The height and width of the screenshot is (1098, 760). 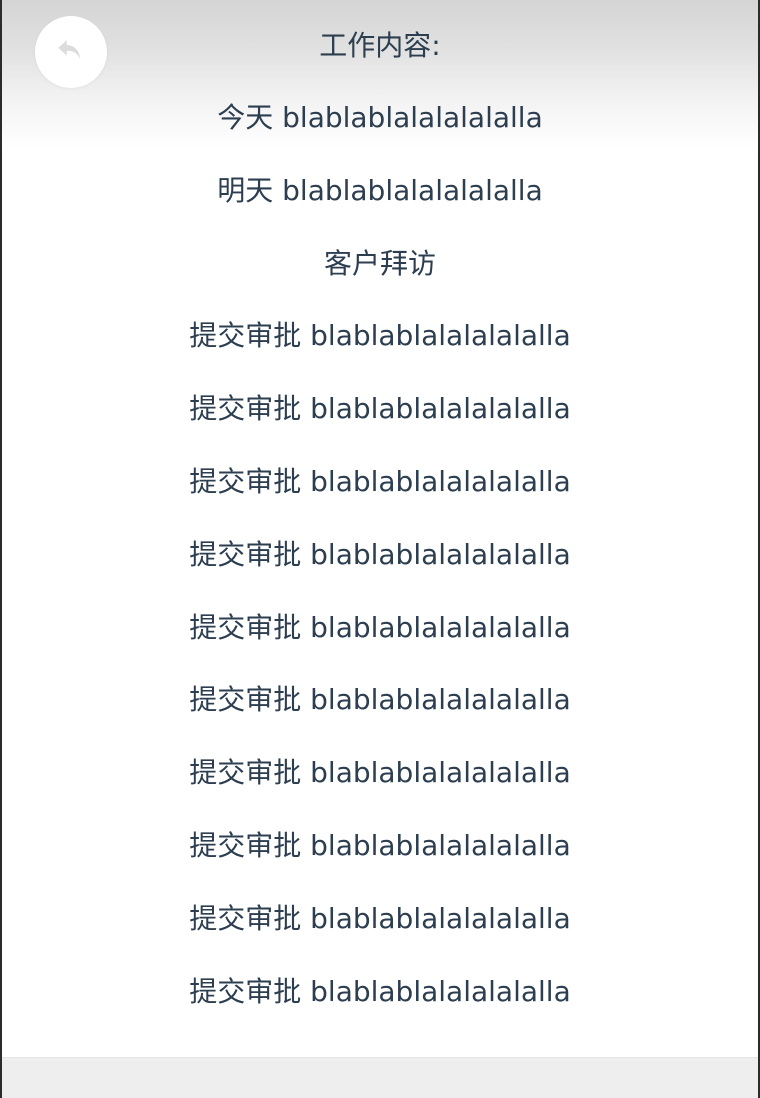 I want to click on content-line: 今天 blablablalalalalalla, so click(x=380, y=117).